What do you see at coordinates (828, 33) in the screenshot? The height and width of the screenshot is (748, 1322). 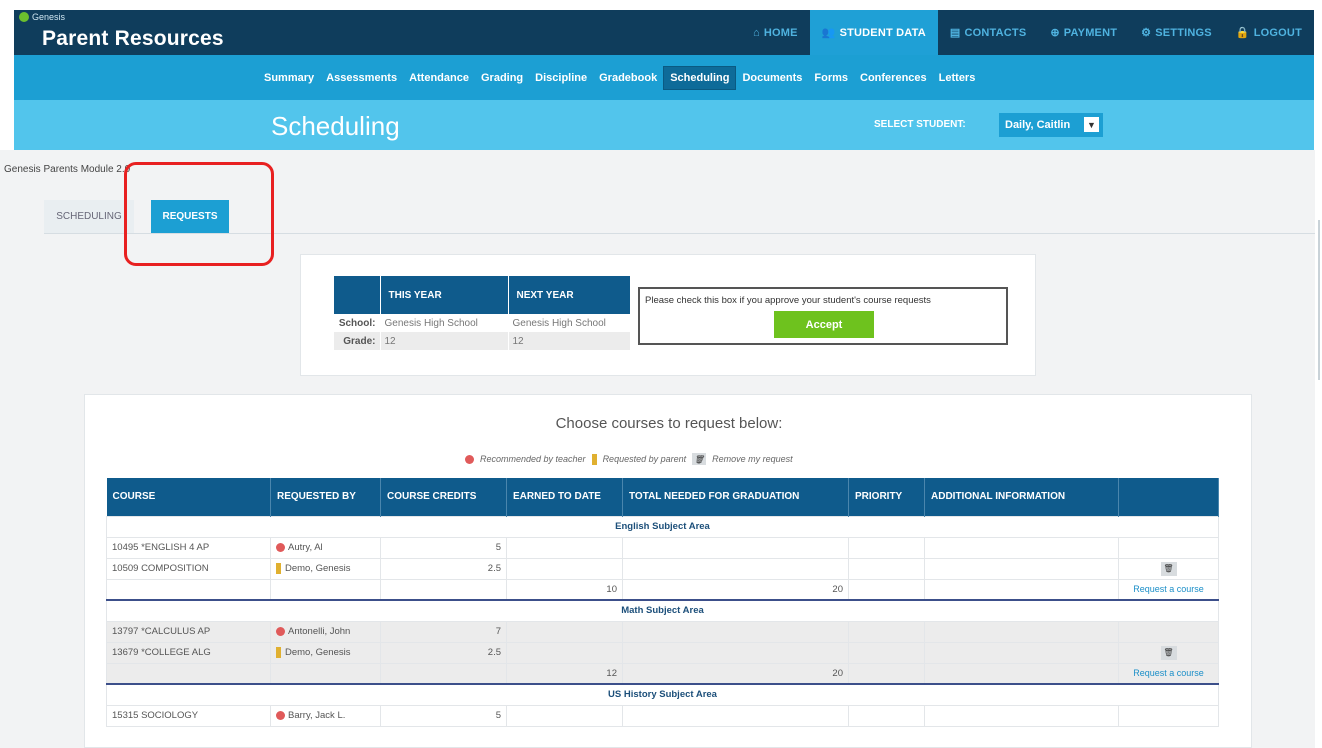 I see `student-data-icon: 👥` at bounding box center [828, 33].